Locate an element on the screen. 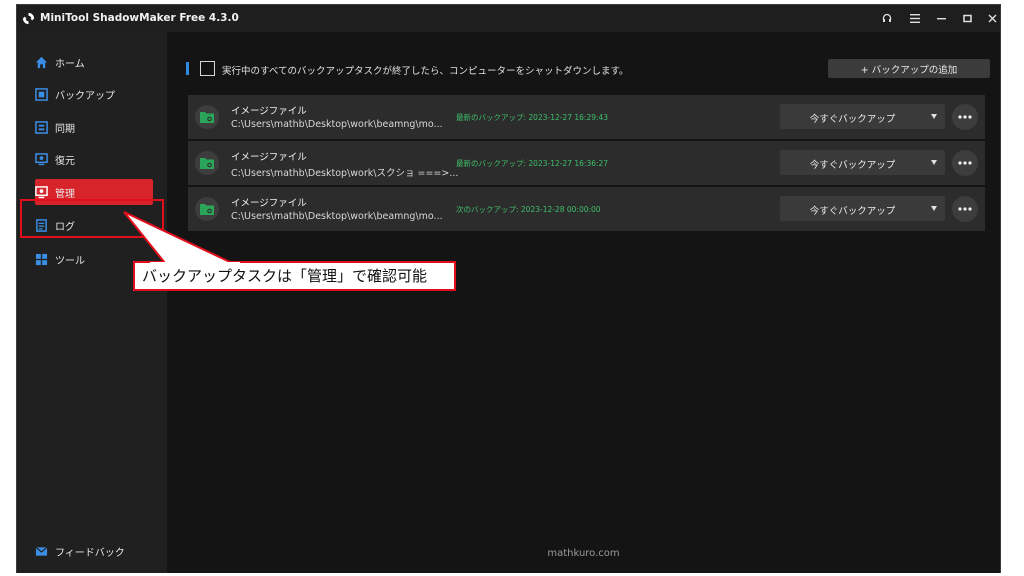 This screenshot has width=1024, height=576. annotation-highlight-box is located at coordinates (92, 218).